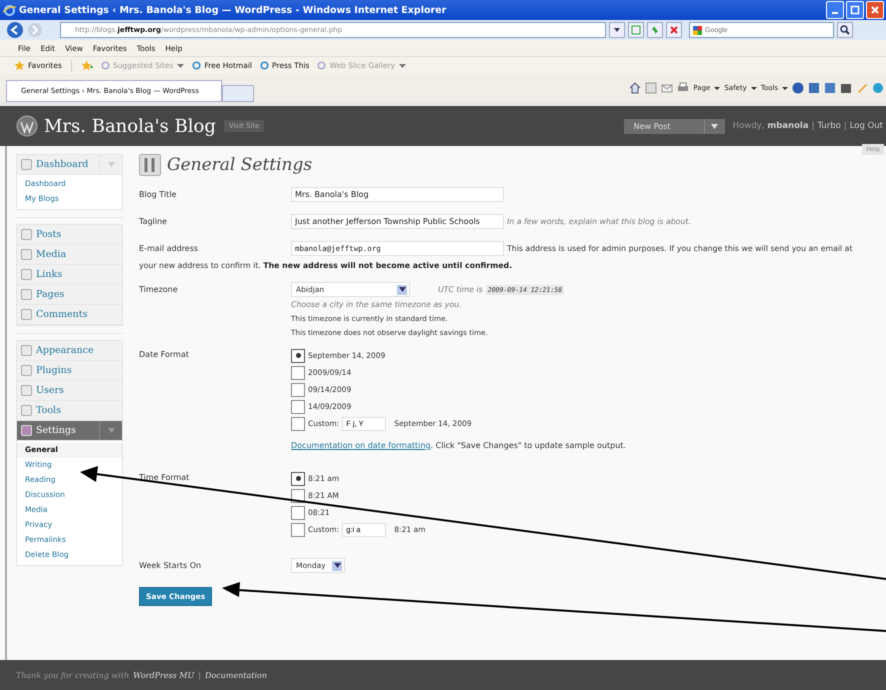 The height and width of the screenshot is (690, 886). What do you see at coordinates (73, 675) in the screenshot?
I see `footer-text: Thank you for creating with` at bounding box center [73, 675].